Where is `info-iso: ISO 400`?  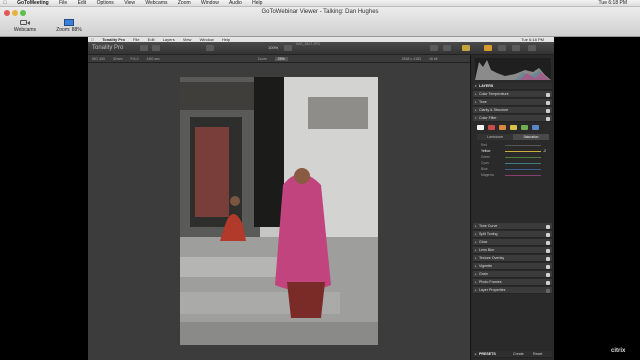 info-iso: ISO 400 is located at coordinates (98, 59).